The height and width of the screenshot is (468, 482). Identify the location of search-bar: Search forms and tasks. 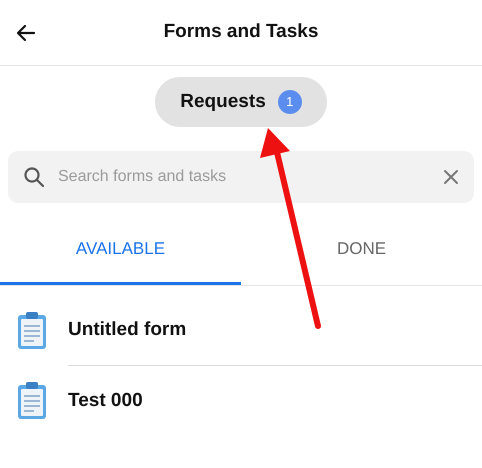
(241, 177).